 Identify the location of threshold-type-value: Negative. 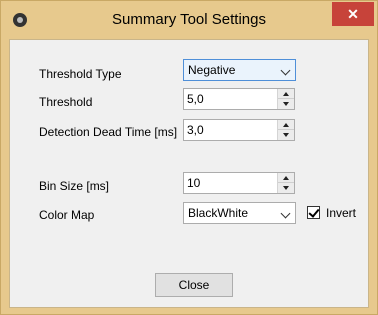
(212, 70).